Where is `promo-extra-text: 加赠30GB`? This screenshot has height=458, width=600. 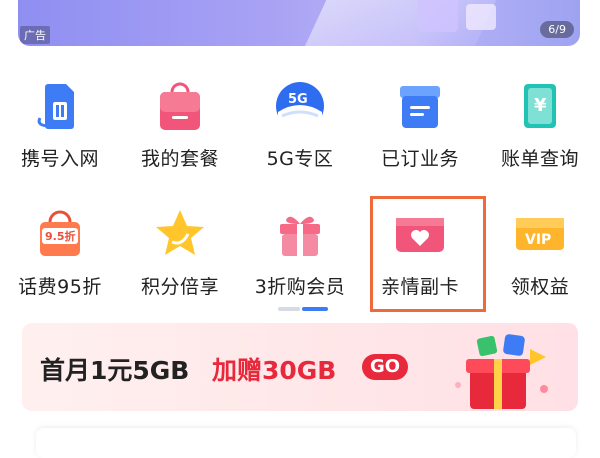
promo-extra-text: 加赠30GB is located at coordinates (274, 370).